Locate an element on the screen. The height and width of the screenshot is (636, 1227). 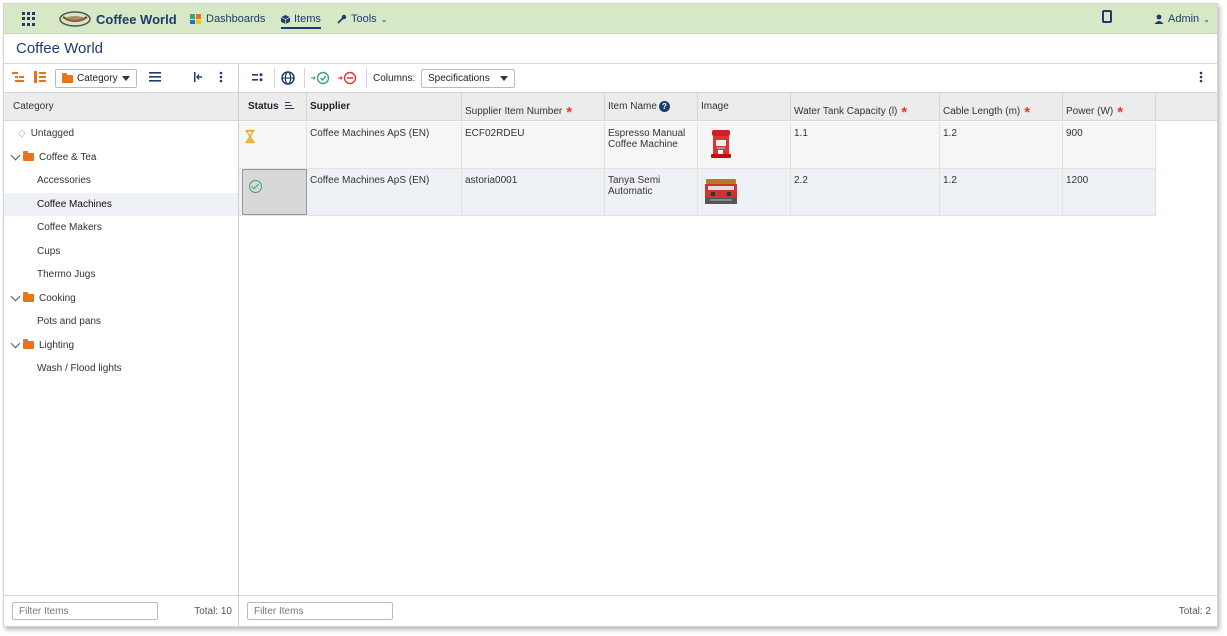
category-dropdown-value: Category is located at coordinates (97, 78).